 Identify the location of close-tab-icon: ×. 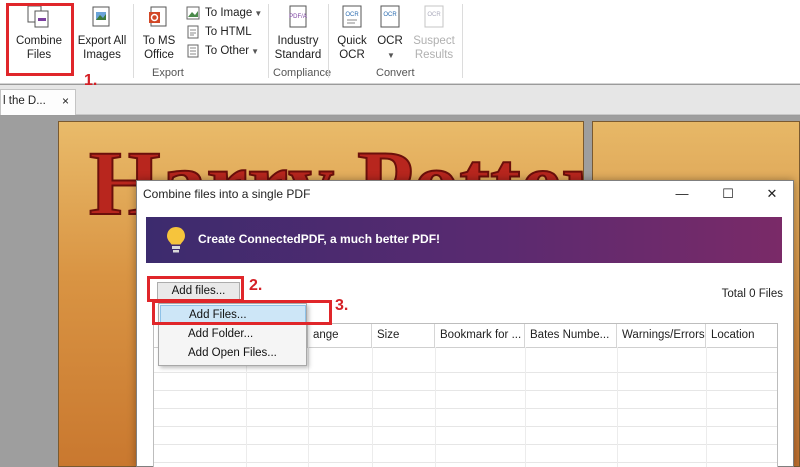
(65, 101).